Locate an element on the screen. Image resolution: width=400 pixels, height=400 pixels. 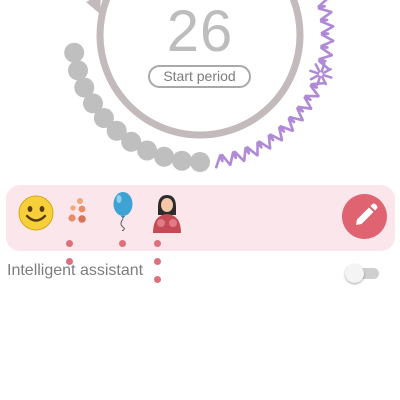
sex-balloon-icon is located at coordinates (123, 211).